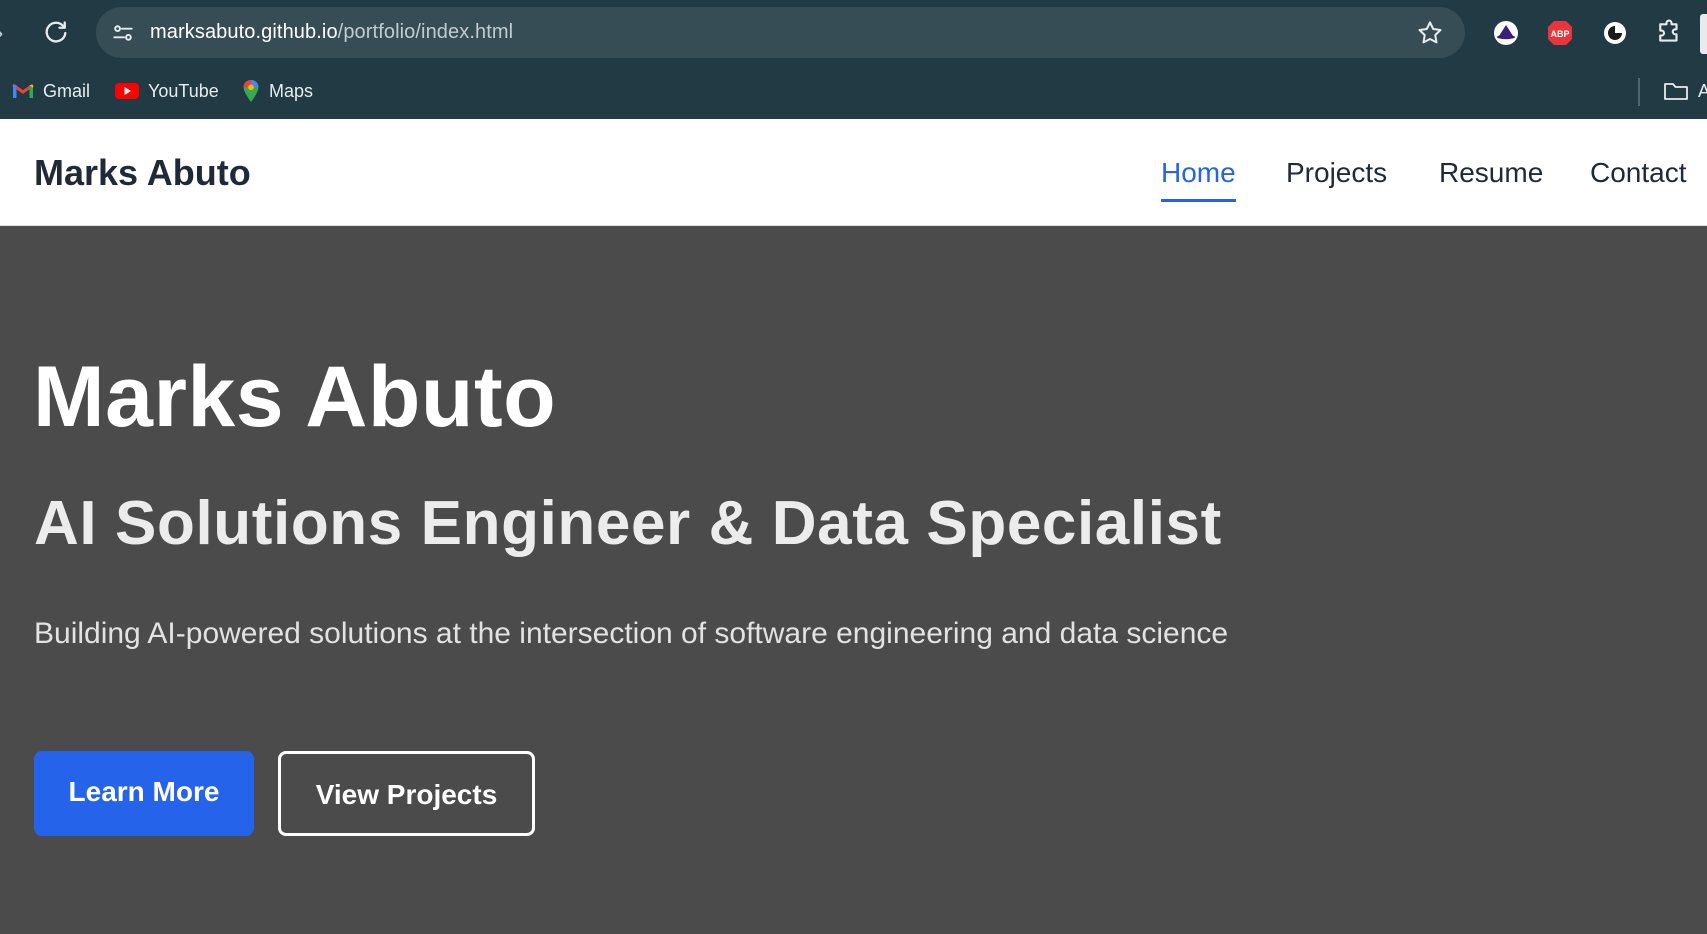 The height and width of the screenshot is (934, 1707). I want to click on nav-contact: Contact, so click(1638, 172).